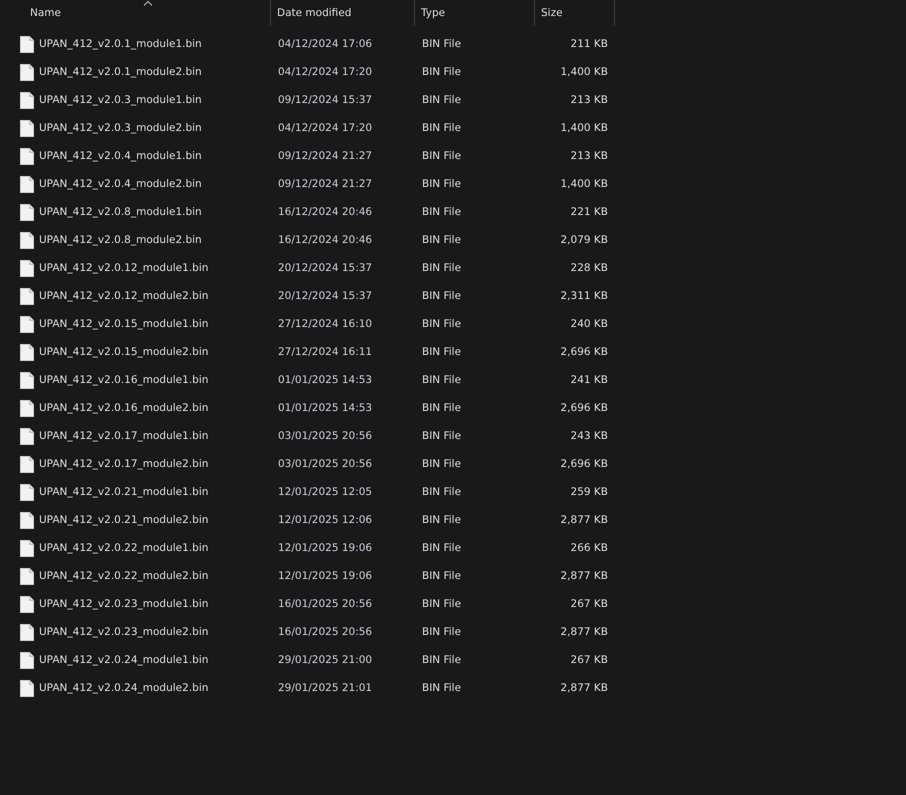 Image resolution: width=906 pixels, height=795 pixels. Describe the element at coordinates (123, 660) in the screenshot. I see `file-name: UPAN_412_v2.0.24_module1.bin` at that location.